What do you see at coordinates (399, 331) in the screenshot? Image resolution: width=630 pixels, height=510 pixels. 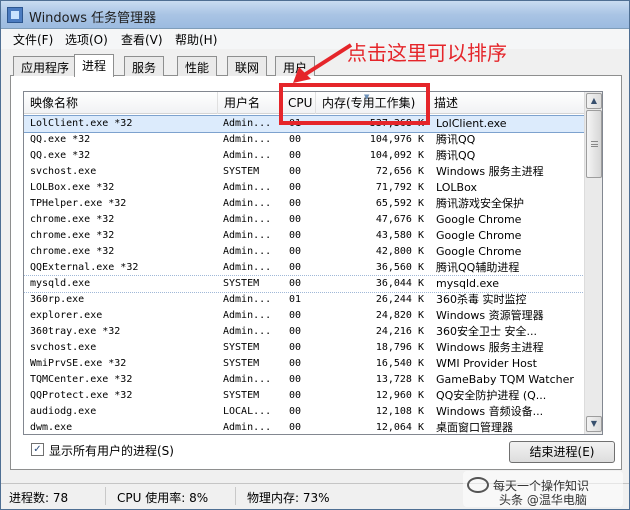 I see `process-memory: 24,216 K` at bounding box center [399, 331].